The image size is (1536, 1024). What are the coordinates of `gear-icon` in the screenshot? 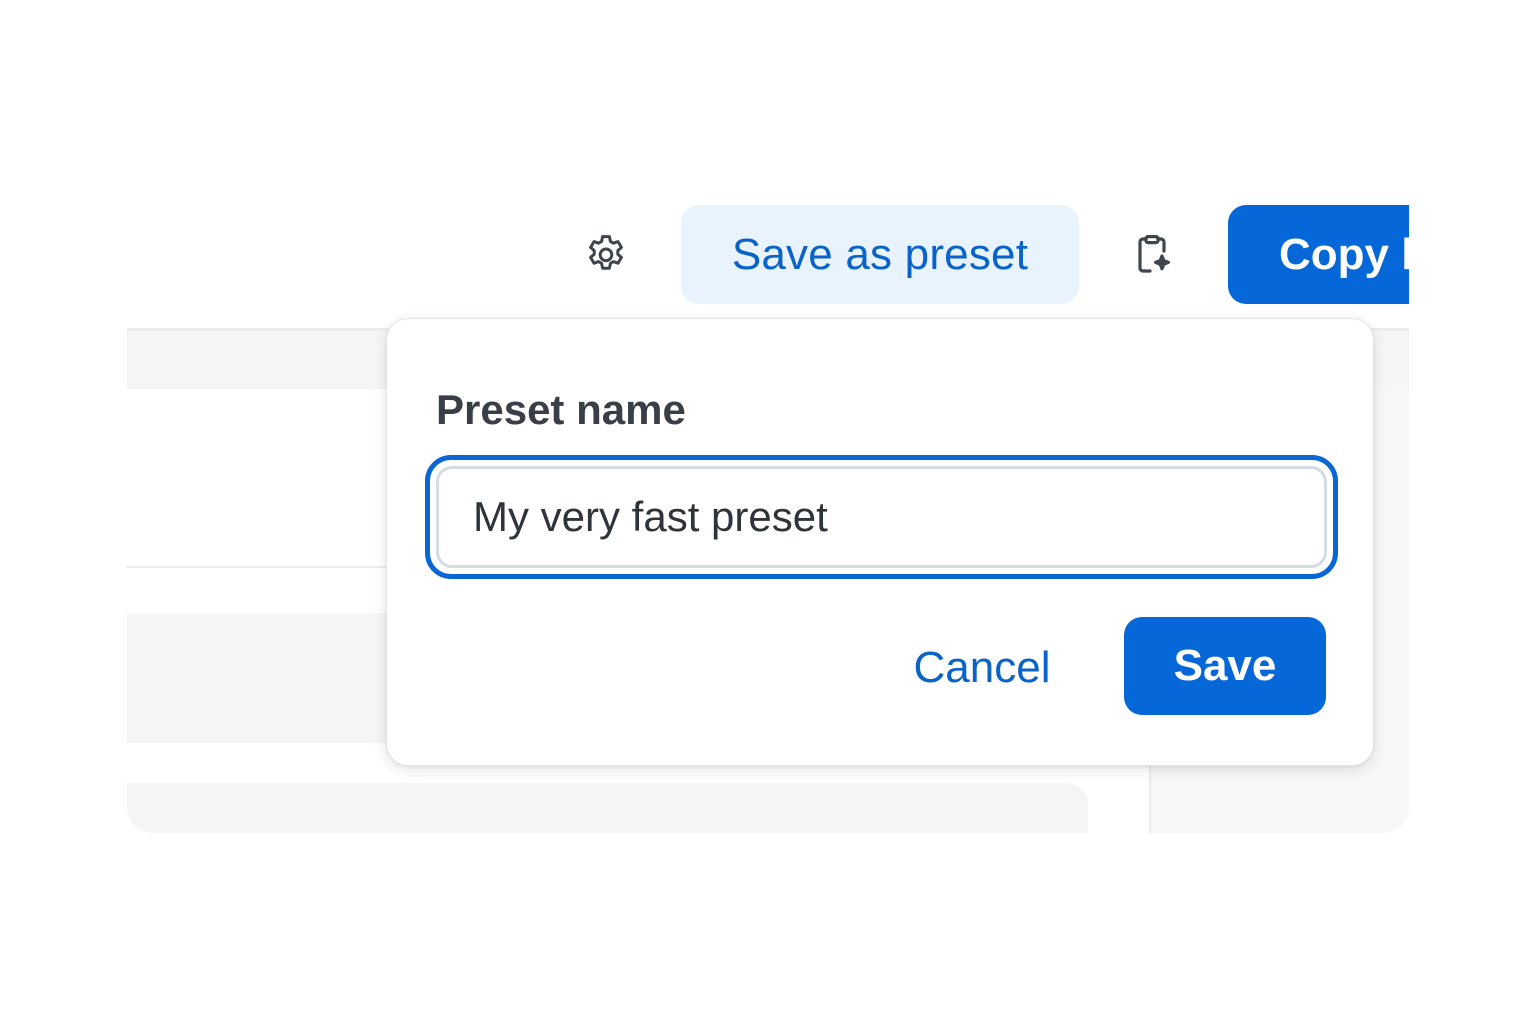 It's located at (606, 256).